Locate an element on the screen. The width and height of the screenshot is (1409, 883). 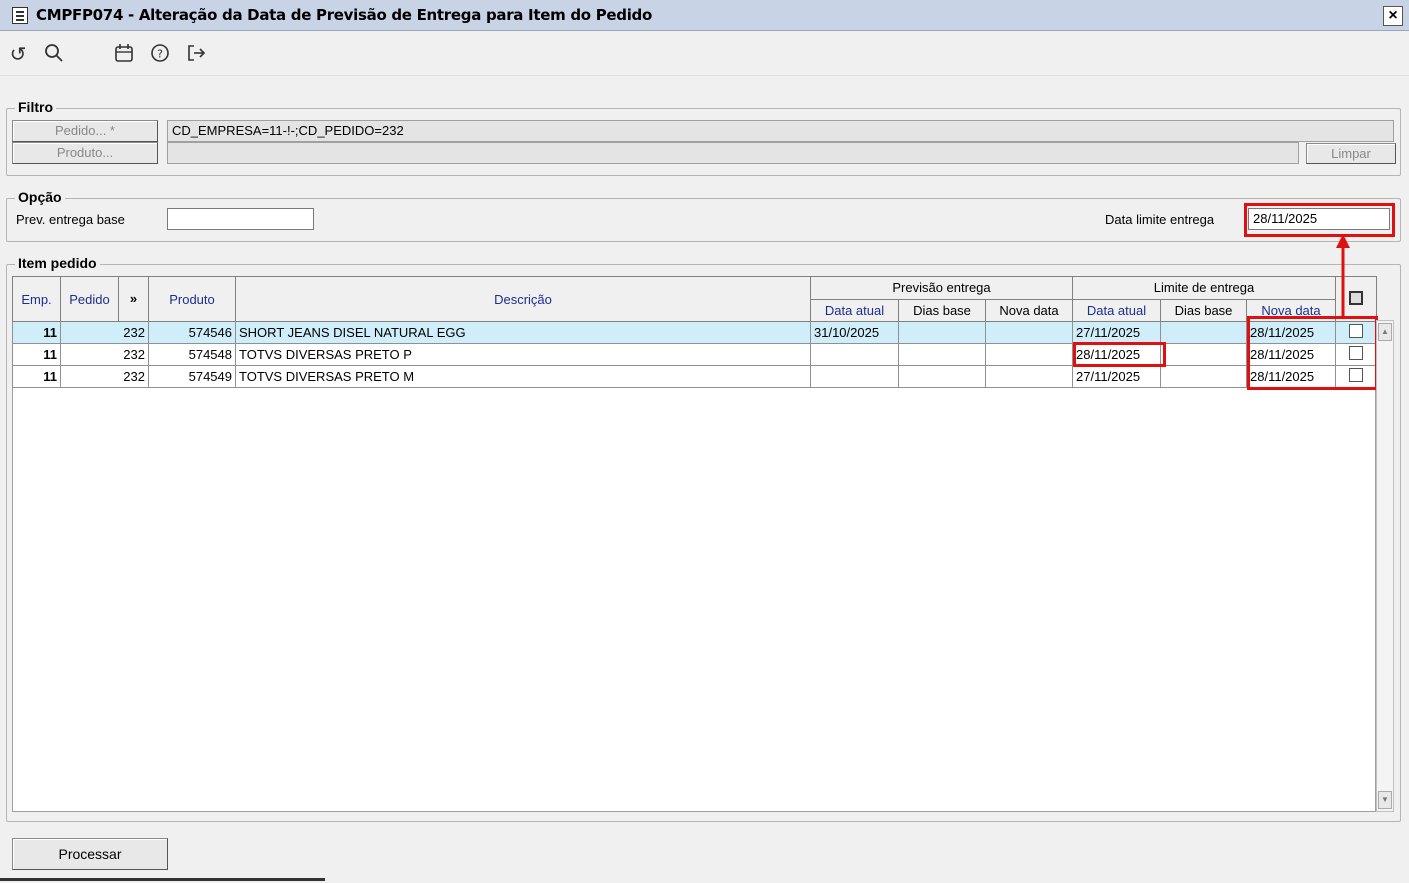
col-pedido: Pedido » is located at coordinates (104, 299).